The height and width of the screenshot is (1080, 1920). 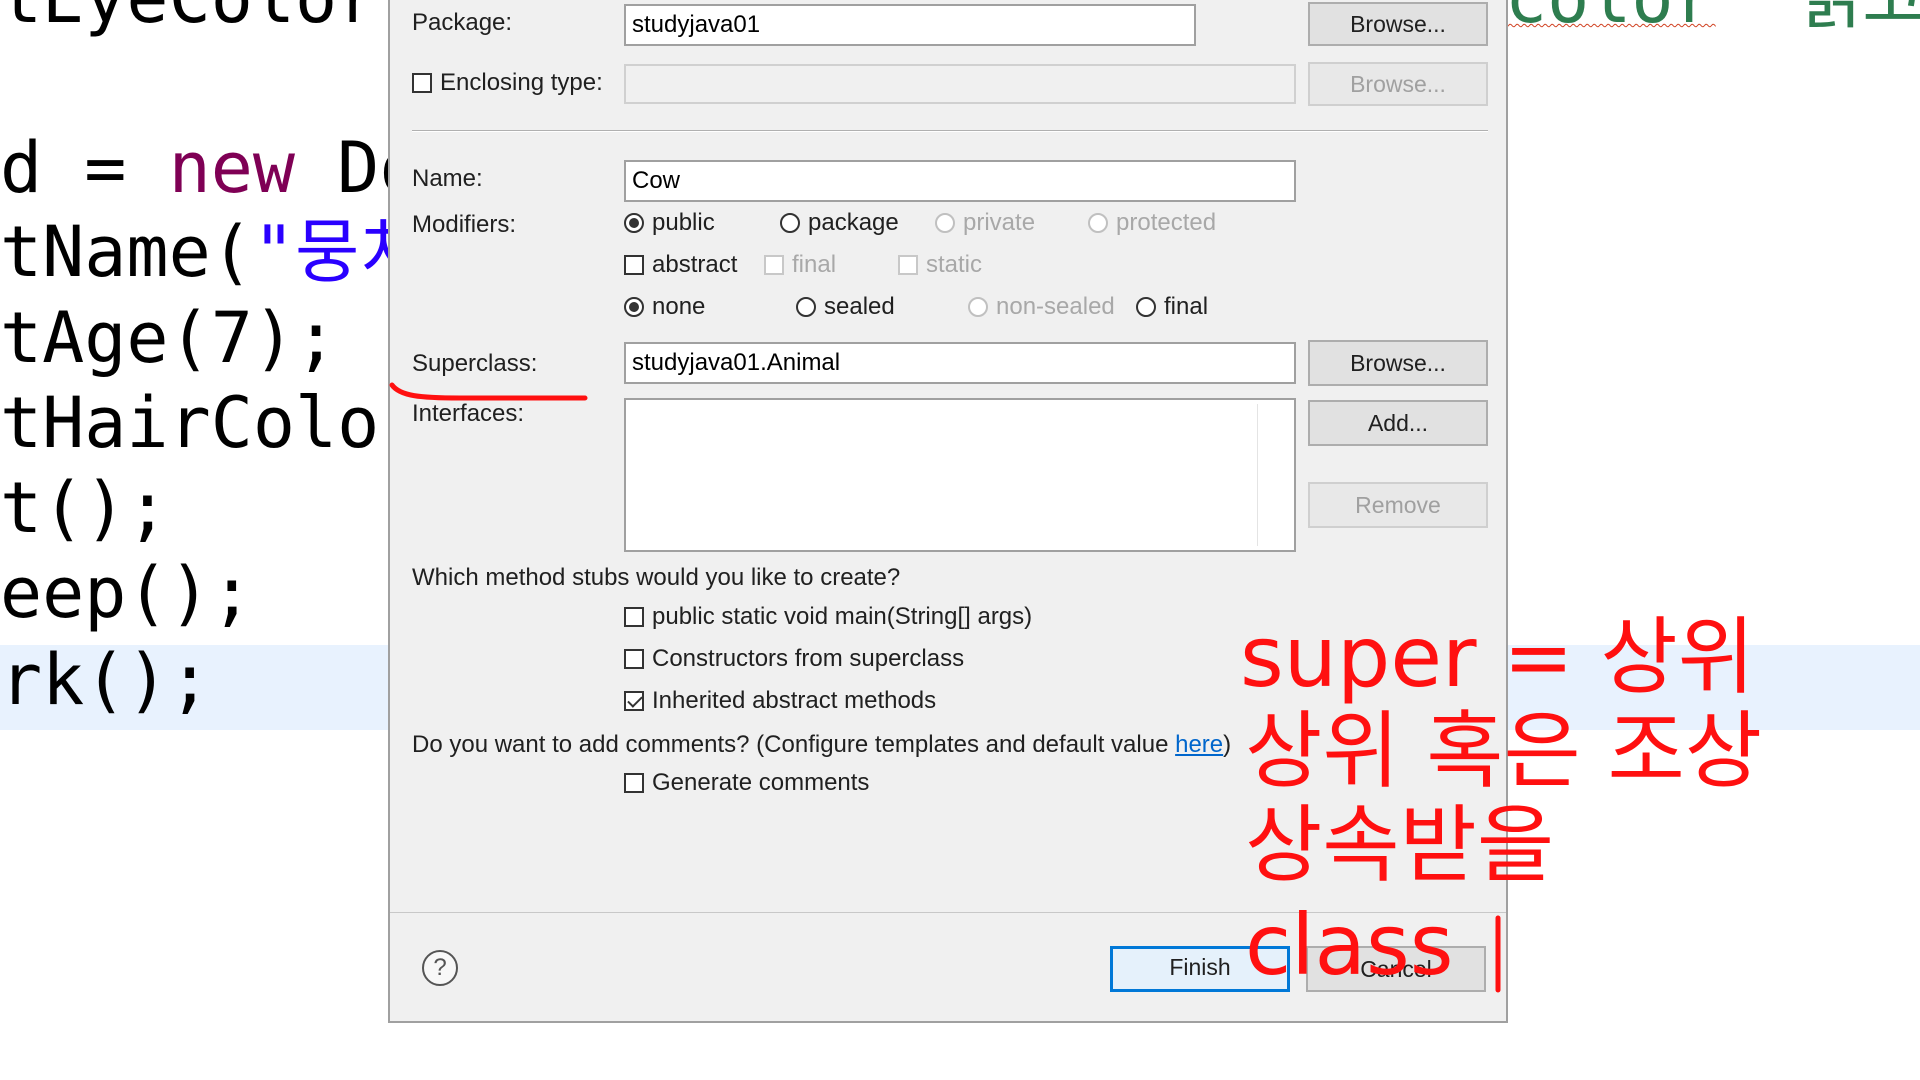 What do you see at coordinates (488, 391) in the screenshot?
I see `superclass-underline` at bounding box center [488, 391].